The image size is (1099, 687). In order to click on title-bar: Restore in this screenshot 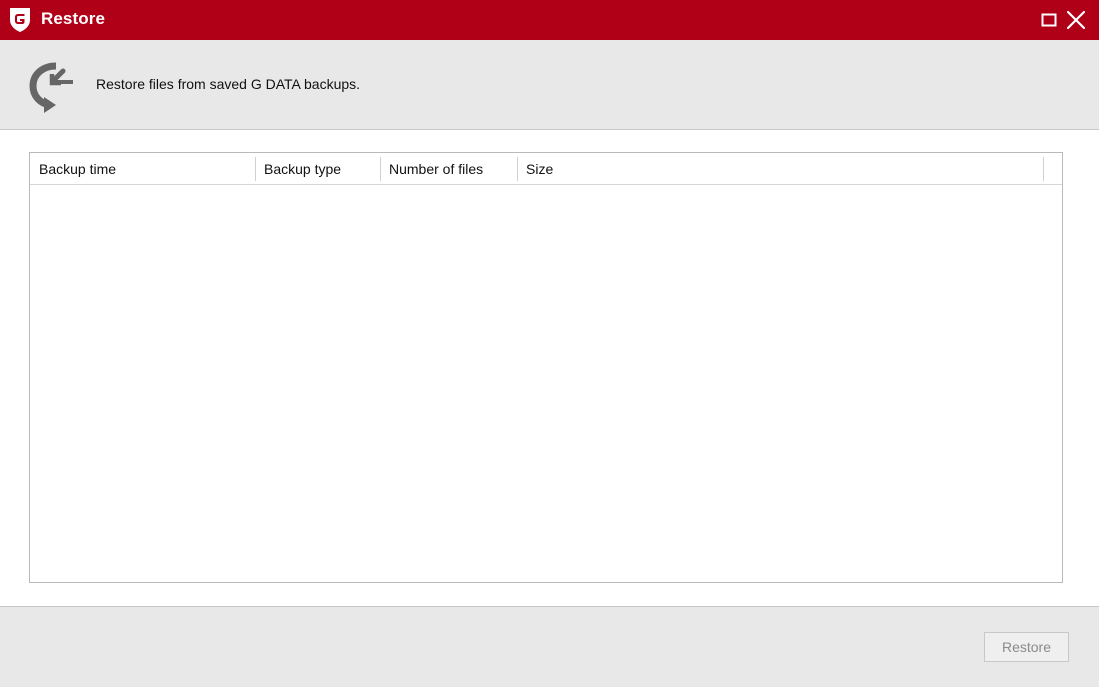, I will do `click(549, 20)`.